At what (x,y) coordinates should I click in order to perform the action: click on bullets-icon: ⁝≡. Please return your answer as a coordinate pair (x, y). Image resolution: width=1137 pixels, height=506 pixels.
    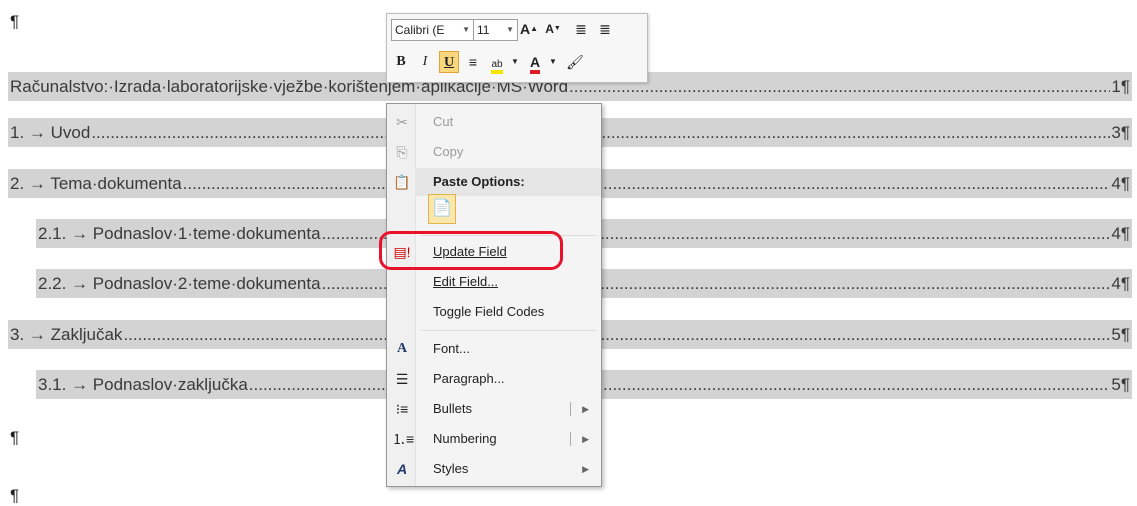
    Looking at the image, I should click on (402, 409).